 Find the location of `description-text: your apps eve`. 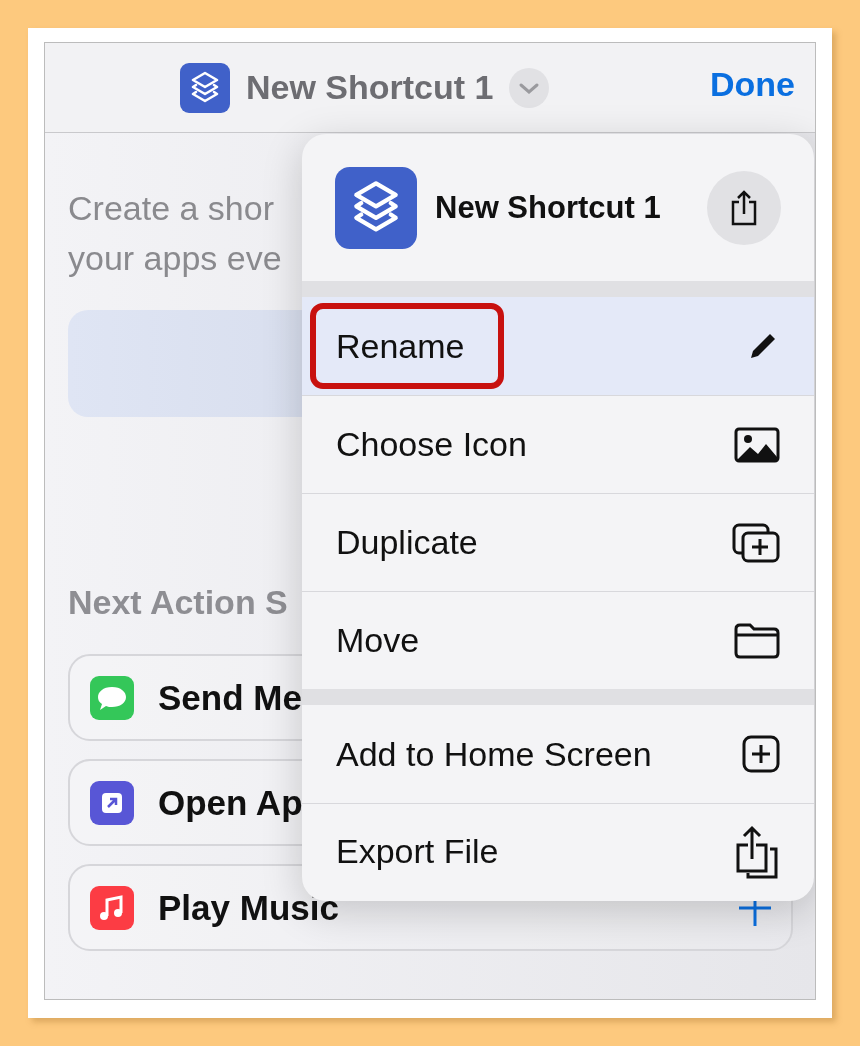

description-text: your apps eve is located at coordinates (175, 258).